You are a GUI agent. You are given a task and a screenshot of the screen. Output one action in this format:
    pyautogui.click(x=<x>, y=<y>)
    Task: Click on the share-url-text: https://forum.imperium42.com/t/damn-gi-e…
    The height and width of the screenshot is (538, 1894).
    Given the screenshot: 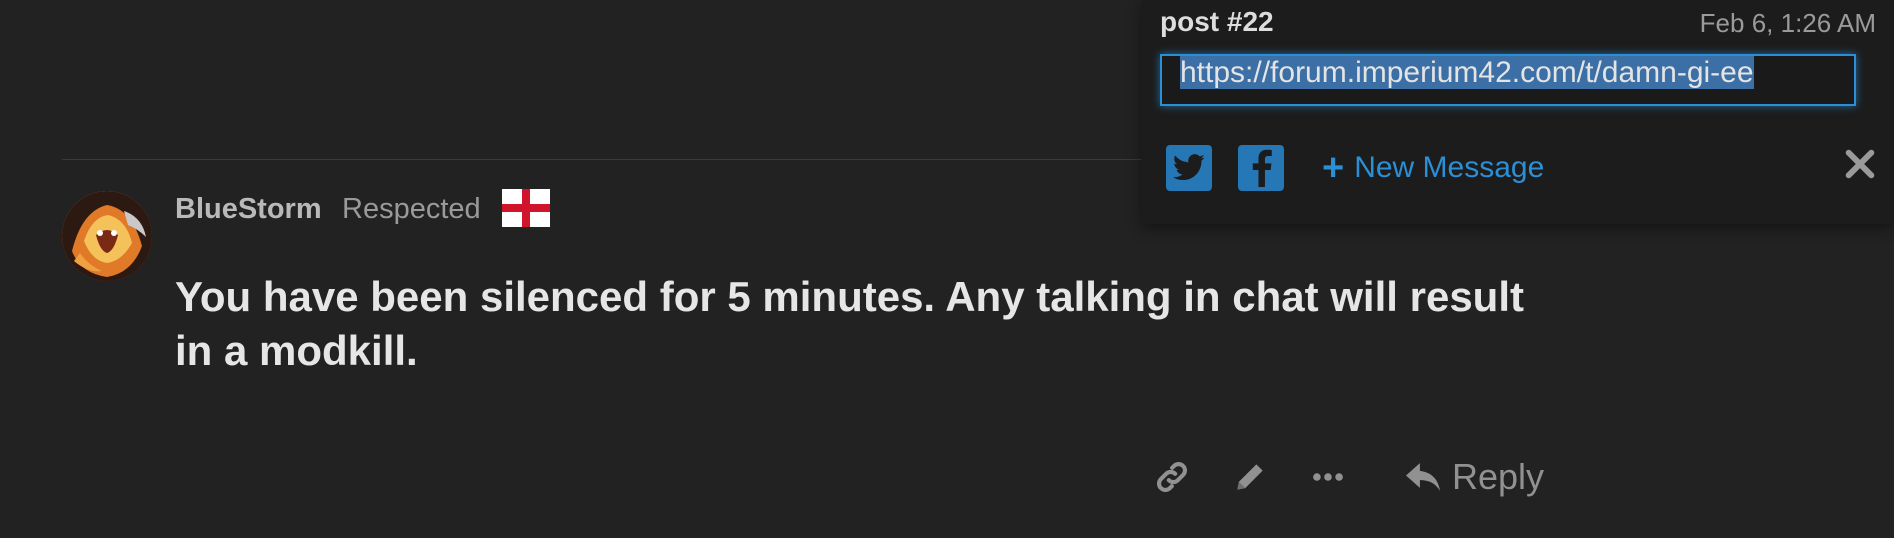 What is the action you would take?
    pyautogui.click(x=1467, y=72)
    